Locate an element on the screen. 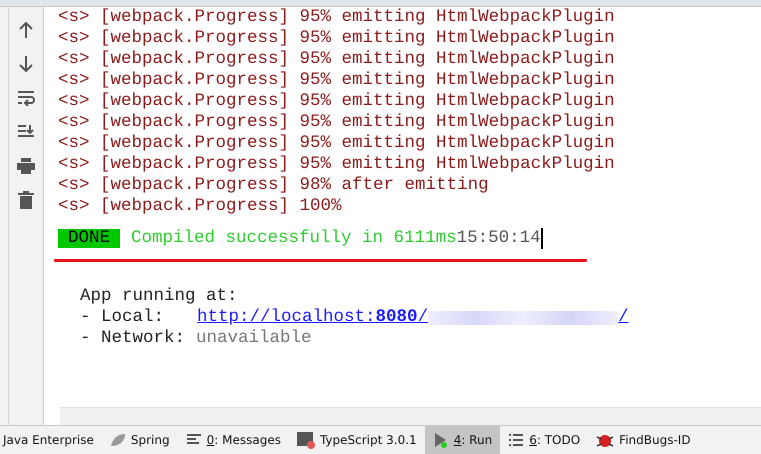 This screenshot has height=454, width=761. leaf-icon is located at coordinates (118, 440).